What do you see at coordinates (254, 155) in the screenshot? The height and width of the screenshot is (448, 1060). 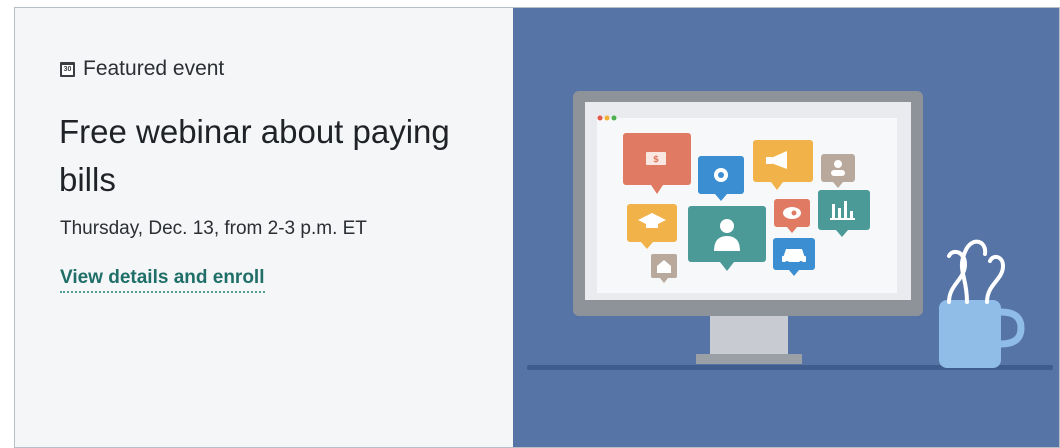 I see `event-title: Free webinar about paying bills` at bounding box center [254, 155].